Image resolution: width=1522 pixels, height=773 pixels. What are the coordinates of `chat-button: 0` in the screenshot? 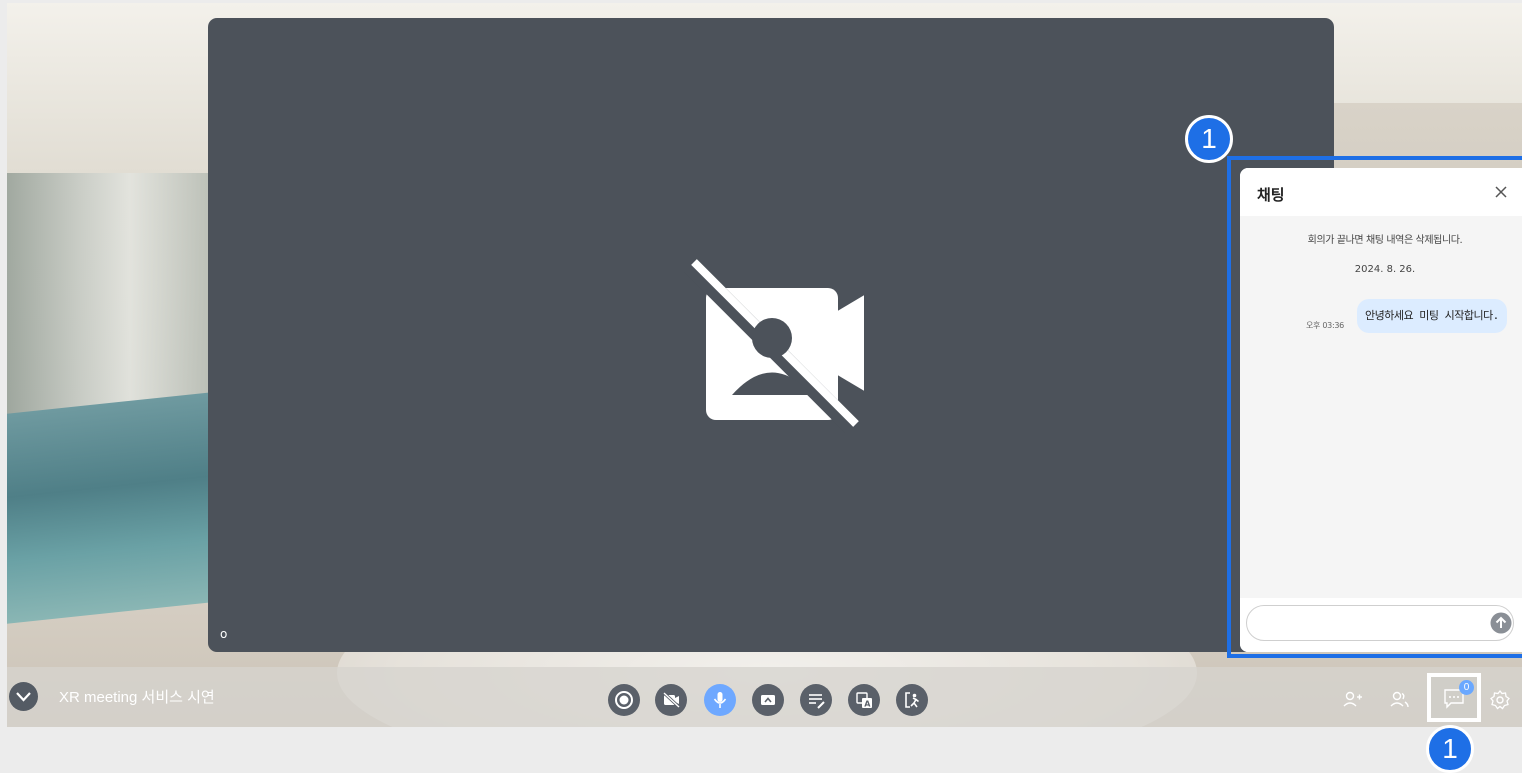 It's located at (1454, 697).